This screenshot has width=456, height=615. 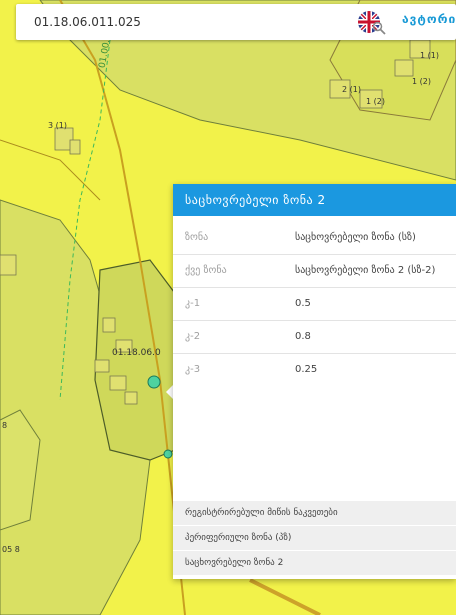 I want to click on layer-item-residential-zone: საცხოვრებელი ზონა 2, so click(x=314, y=562).